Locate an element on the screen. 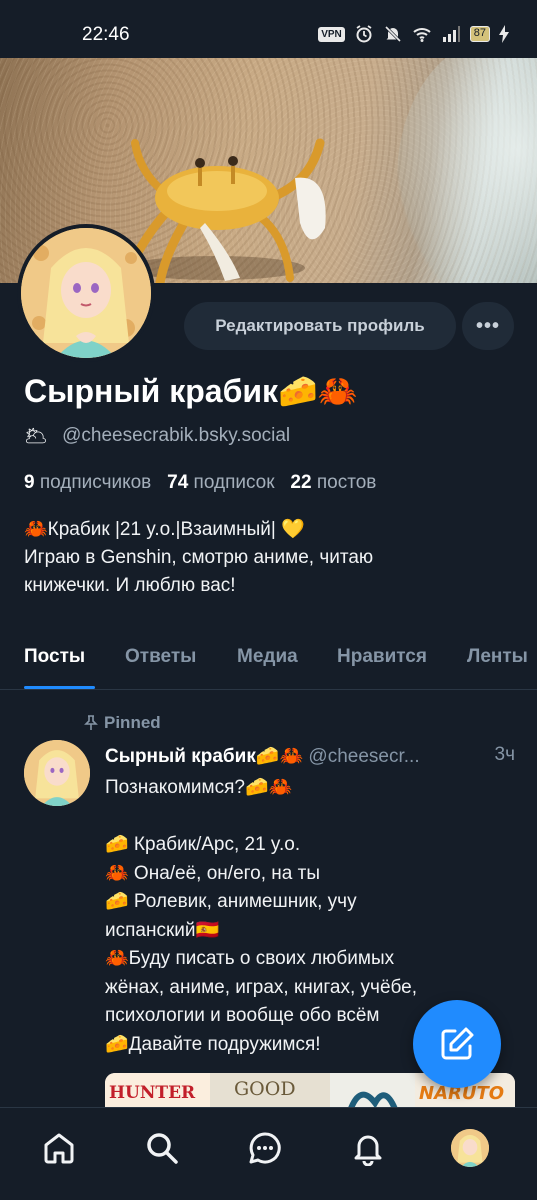 This screenshot has width=537, height=1200. posts-stat: 22 постов is located at coordinates (333, 482).